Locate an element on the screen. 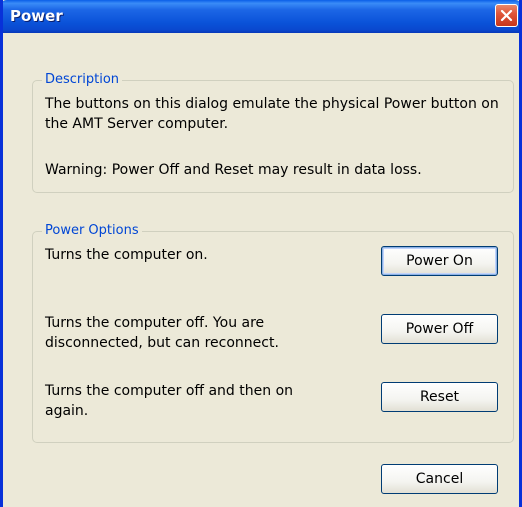 Image resolution: width=522 pixels, height=507 pixels. reset-button: Reset is located at coordinates (439, 397).